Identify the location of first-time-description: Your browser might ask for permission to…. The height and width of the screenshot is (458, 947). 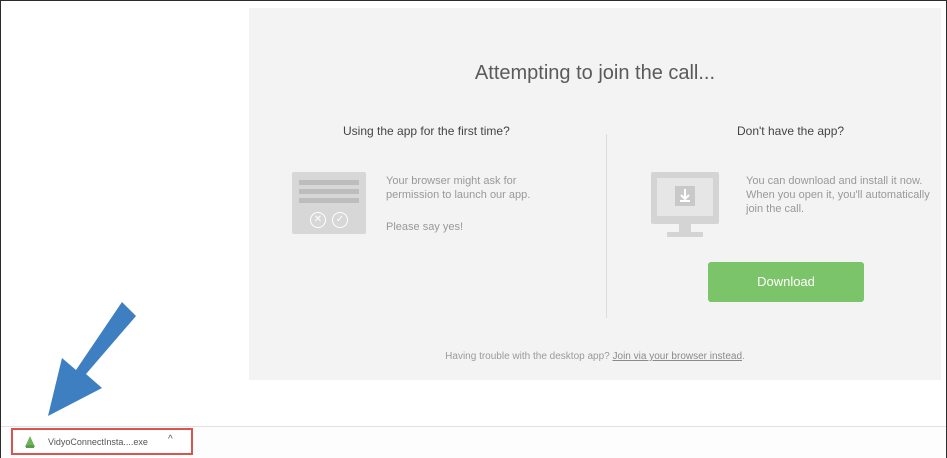
(458, 188).